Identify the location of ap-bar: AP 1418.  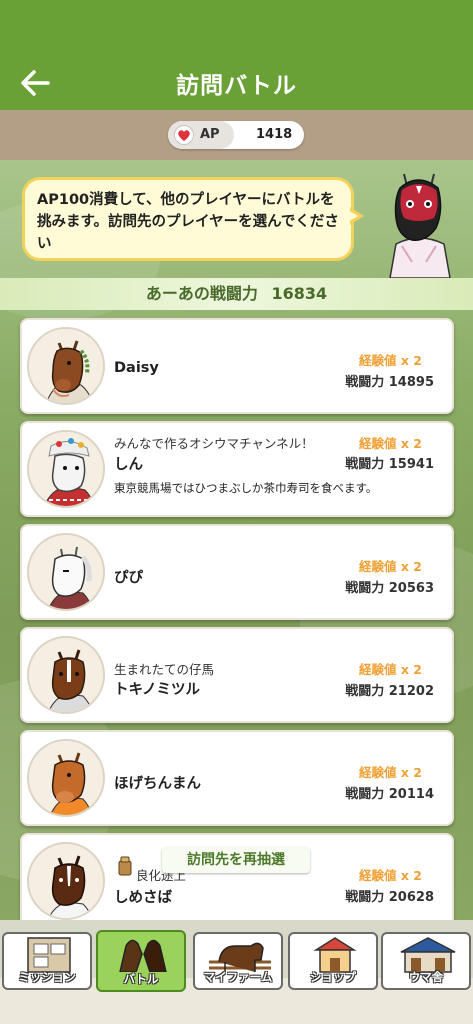
(236, 135).